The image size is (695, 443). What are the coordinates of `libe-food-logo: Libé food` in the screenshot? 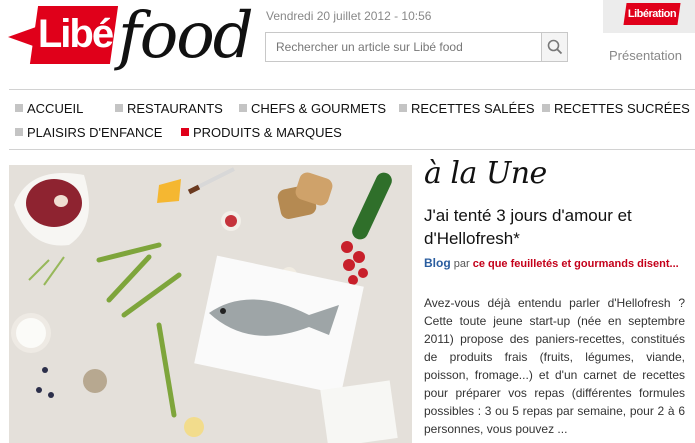 It's located at (130, 40).